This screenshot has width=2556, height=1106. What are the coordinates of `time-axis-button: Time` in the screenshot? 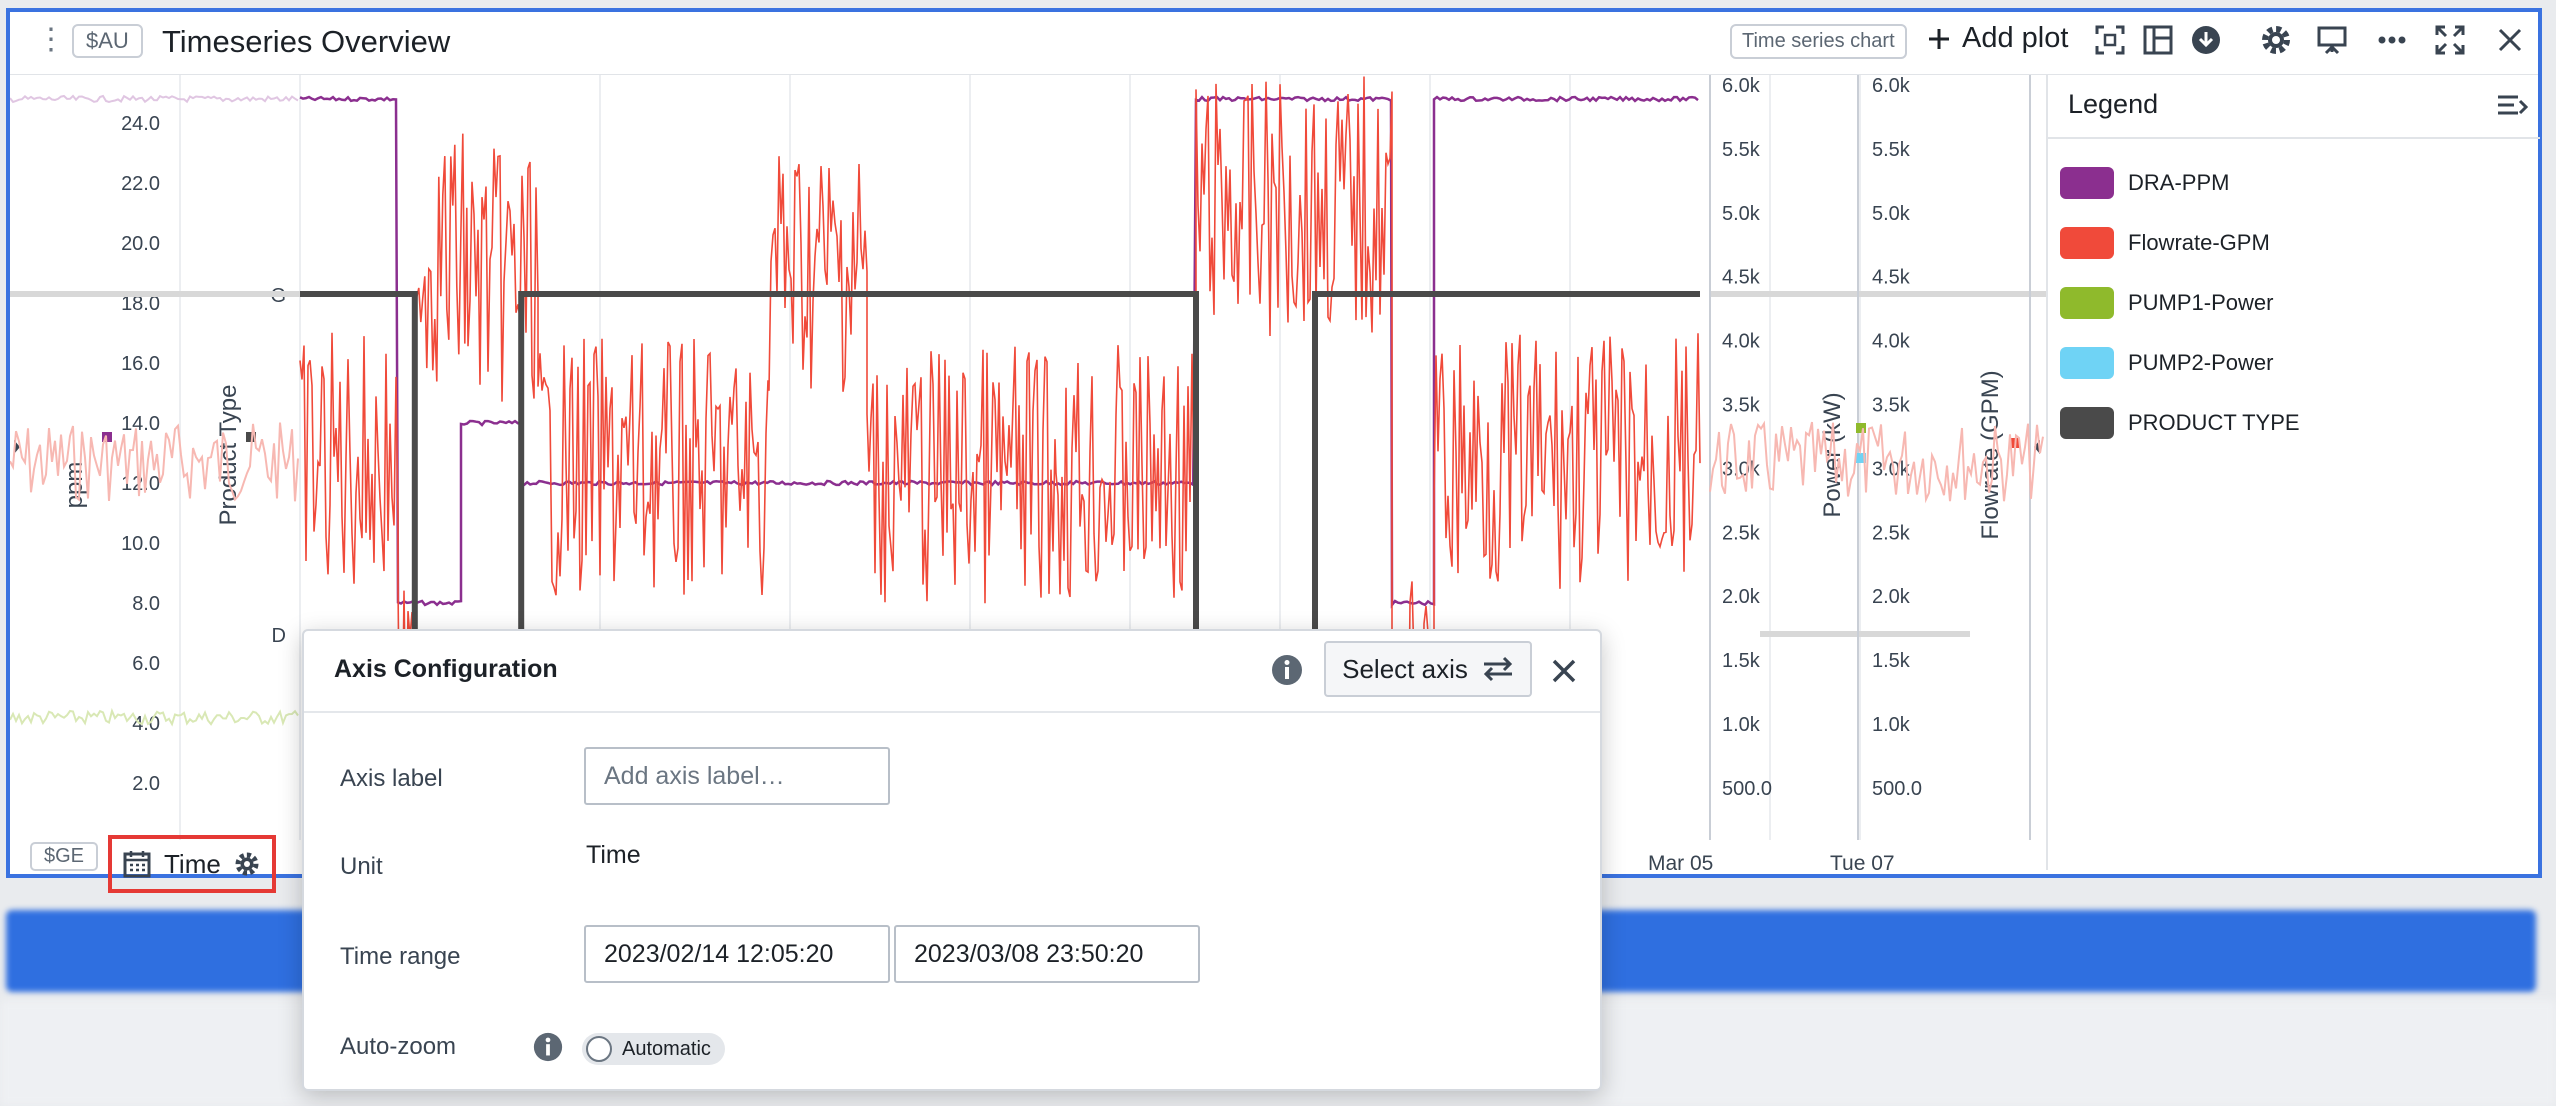 It's located at (192, 864).